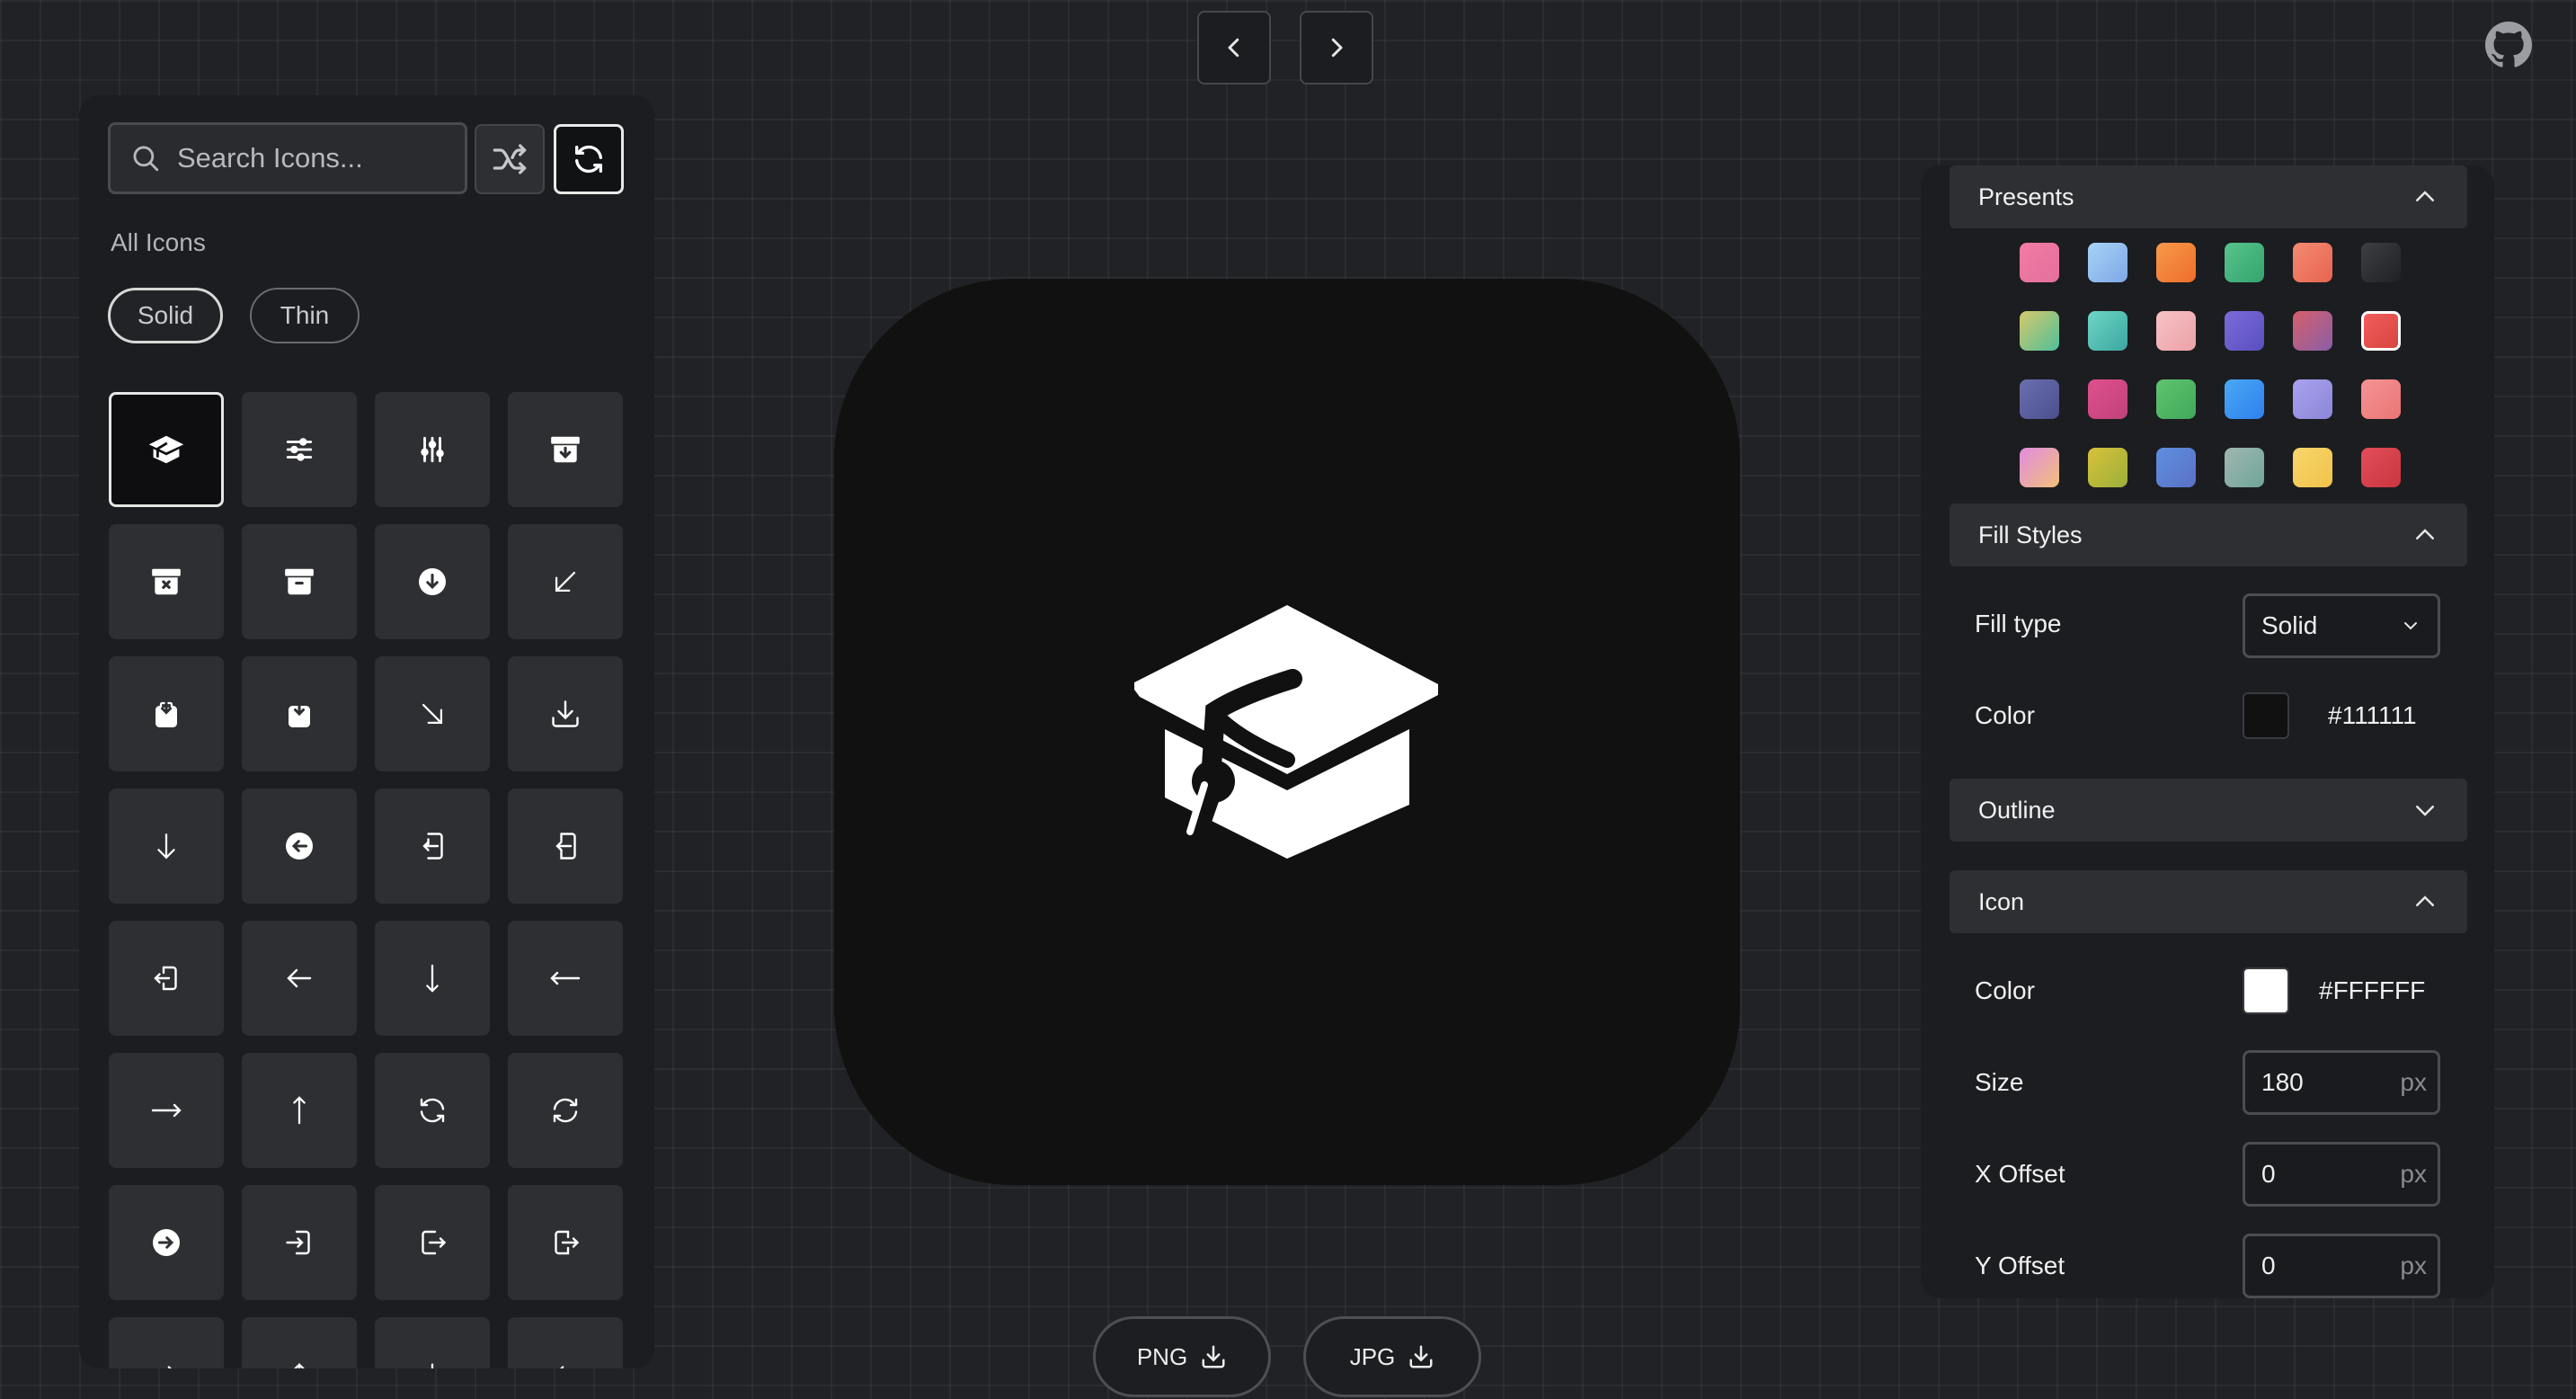  I want to click on arrow-icon, so click(299, 1365).